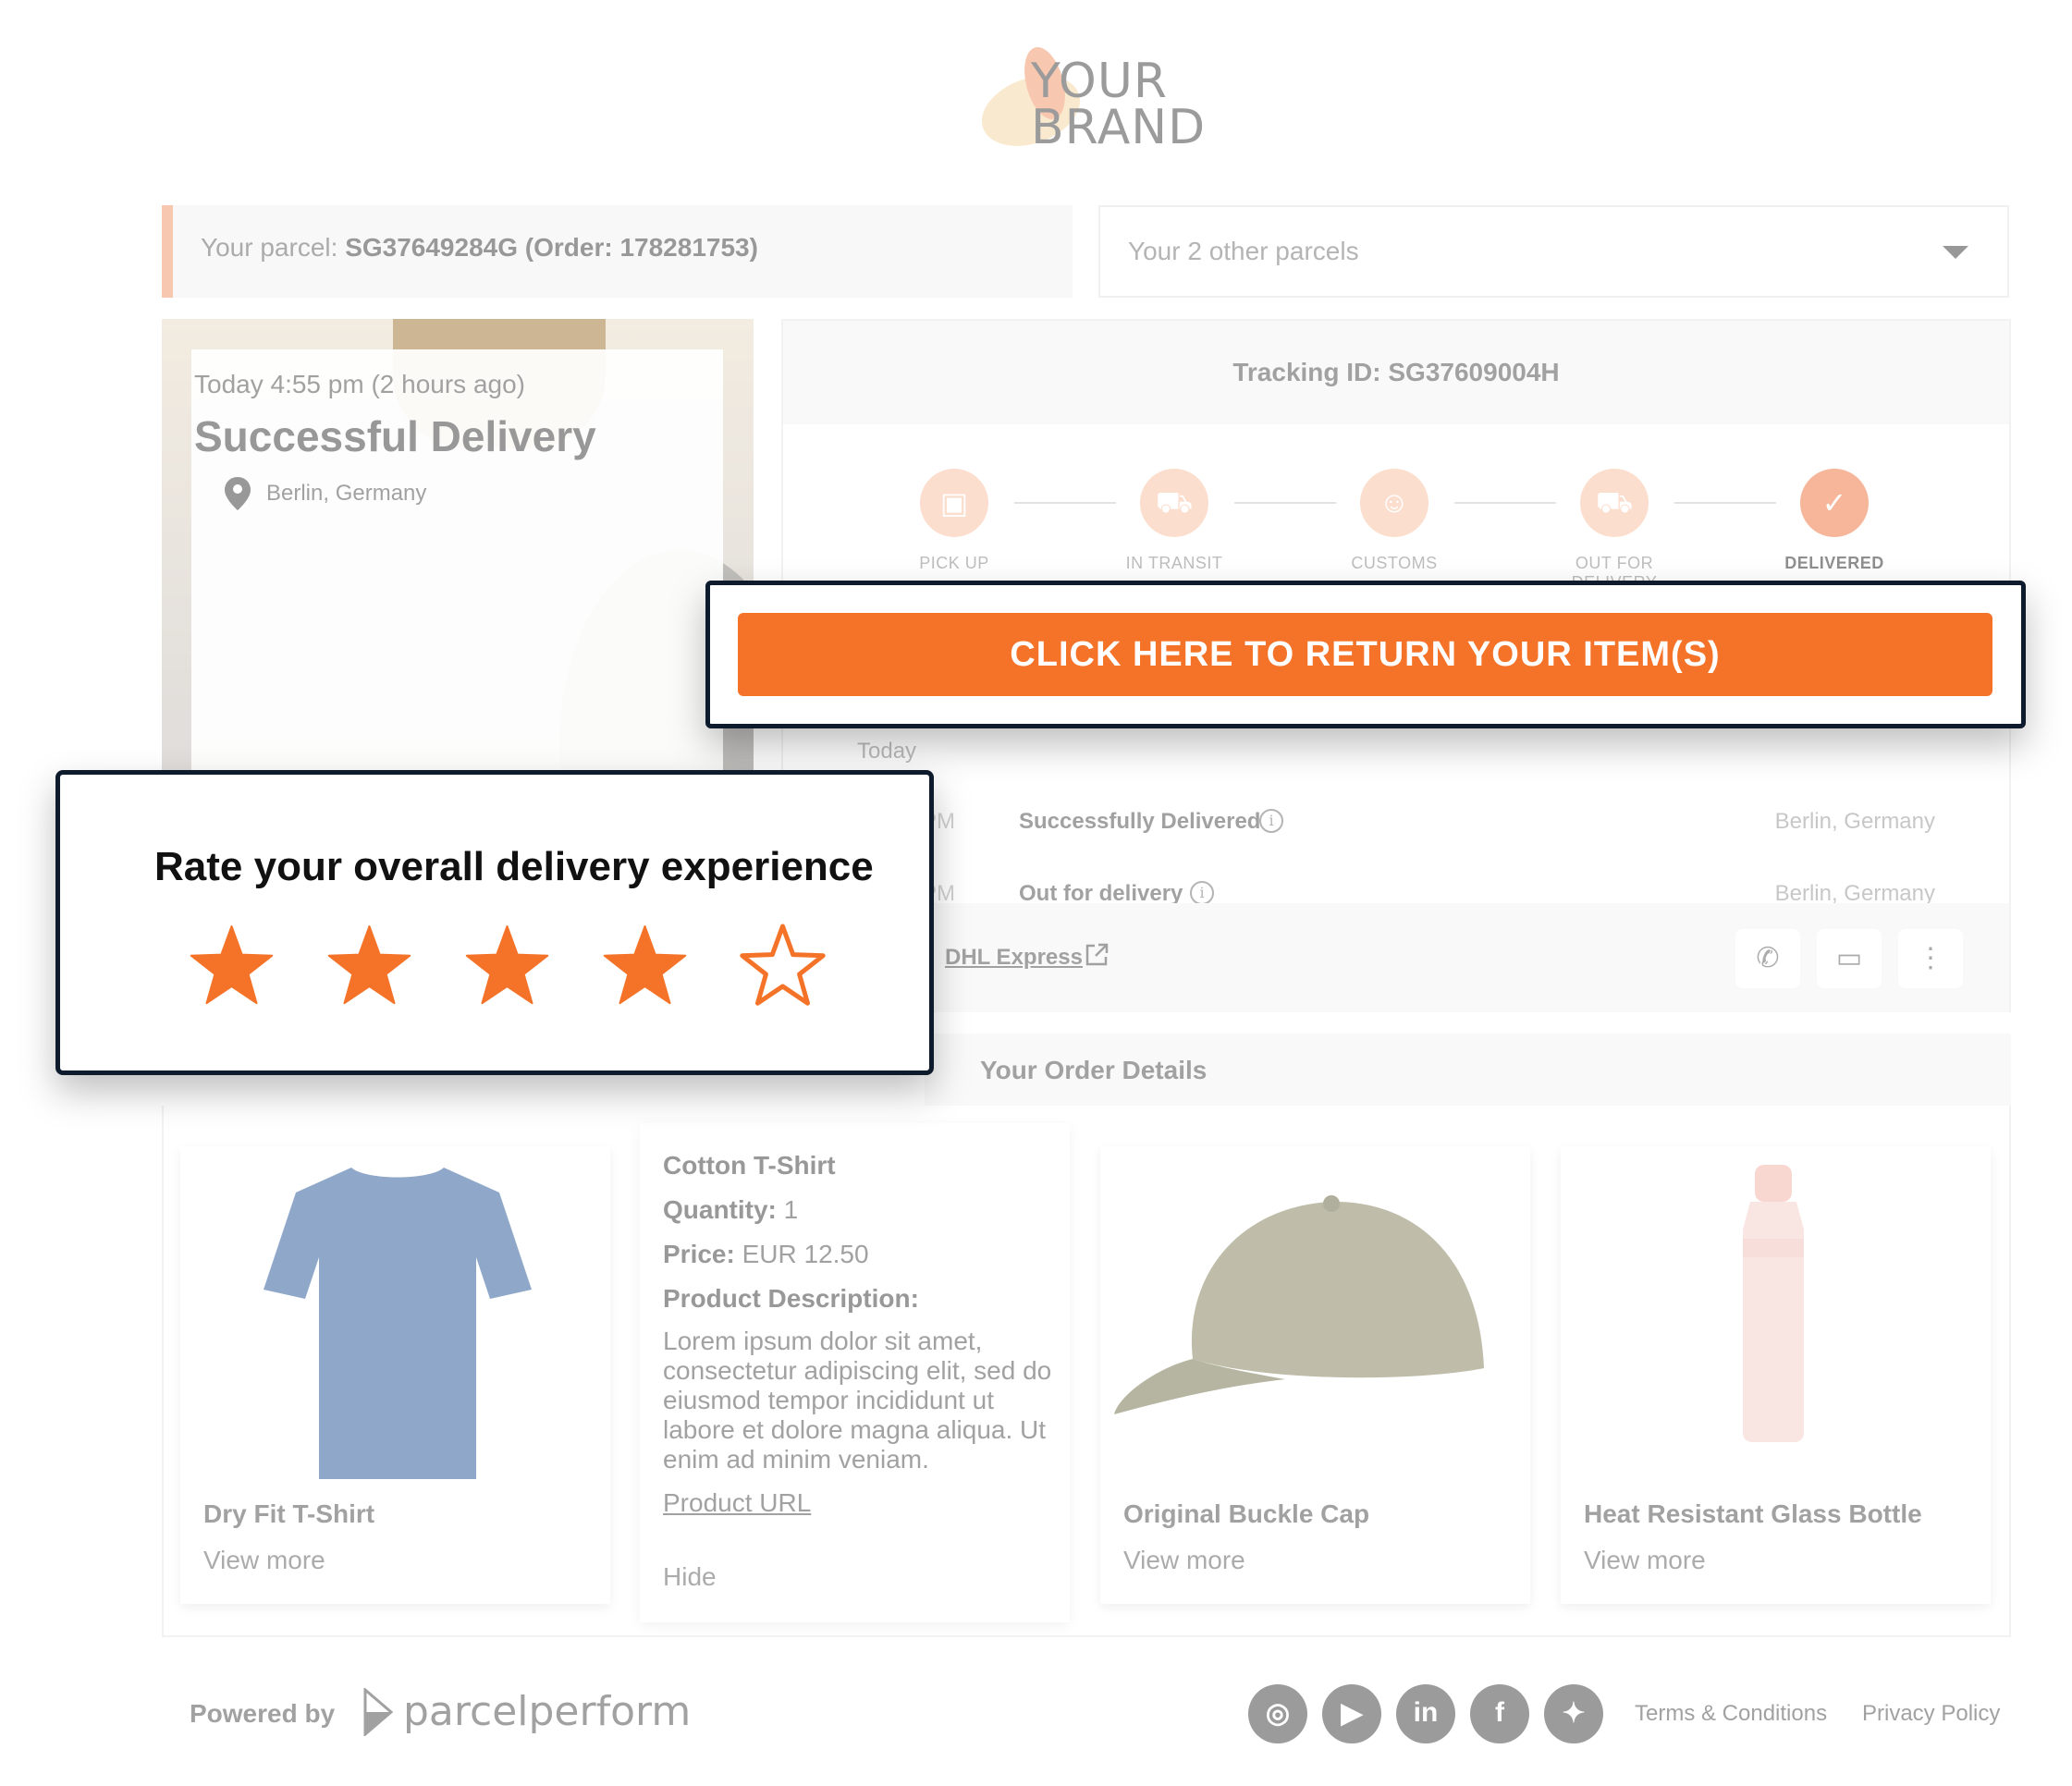  I want to click on location-pin-icon, so click(238, 493).